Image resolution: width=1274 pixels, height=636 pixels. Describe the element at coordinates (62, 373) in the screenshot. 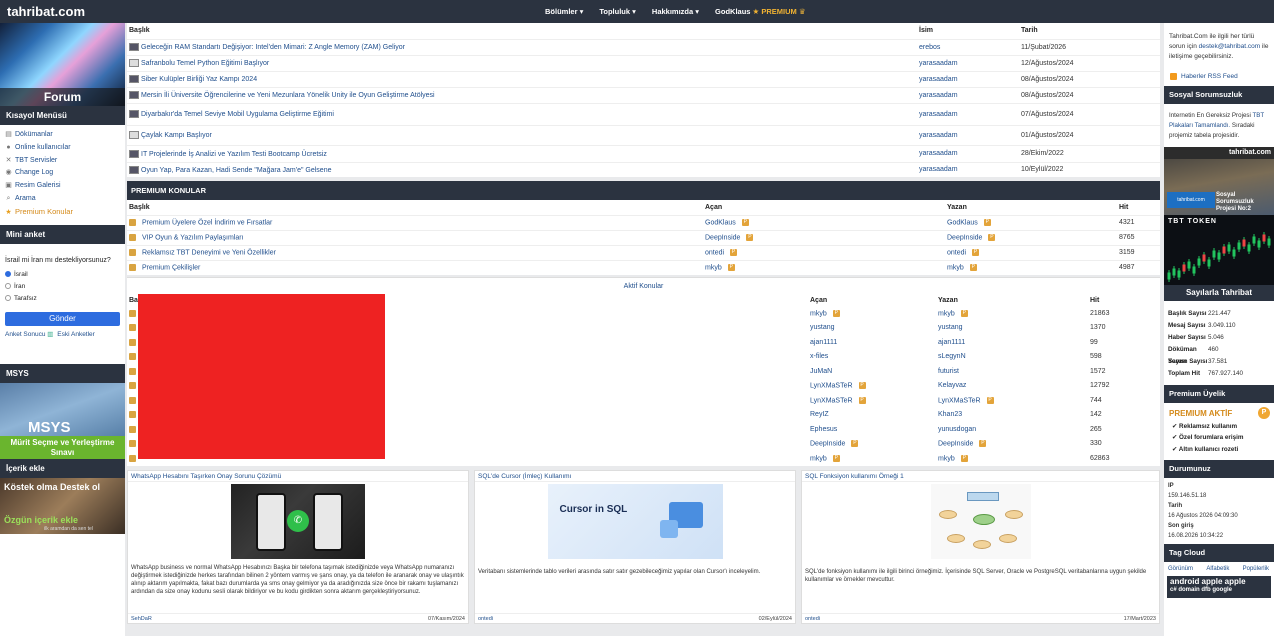

I see `msys-title: MSYS` at that location.